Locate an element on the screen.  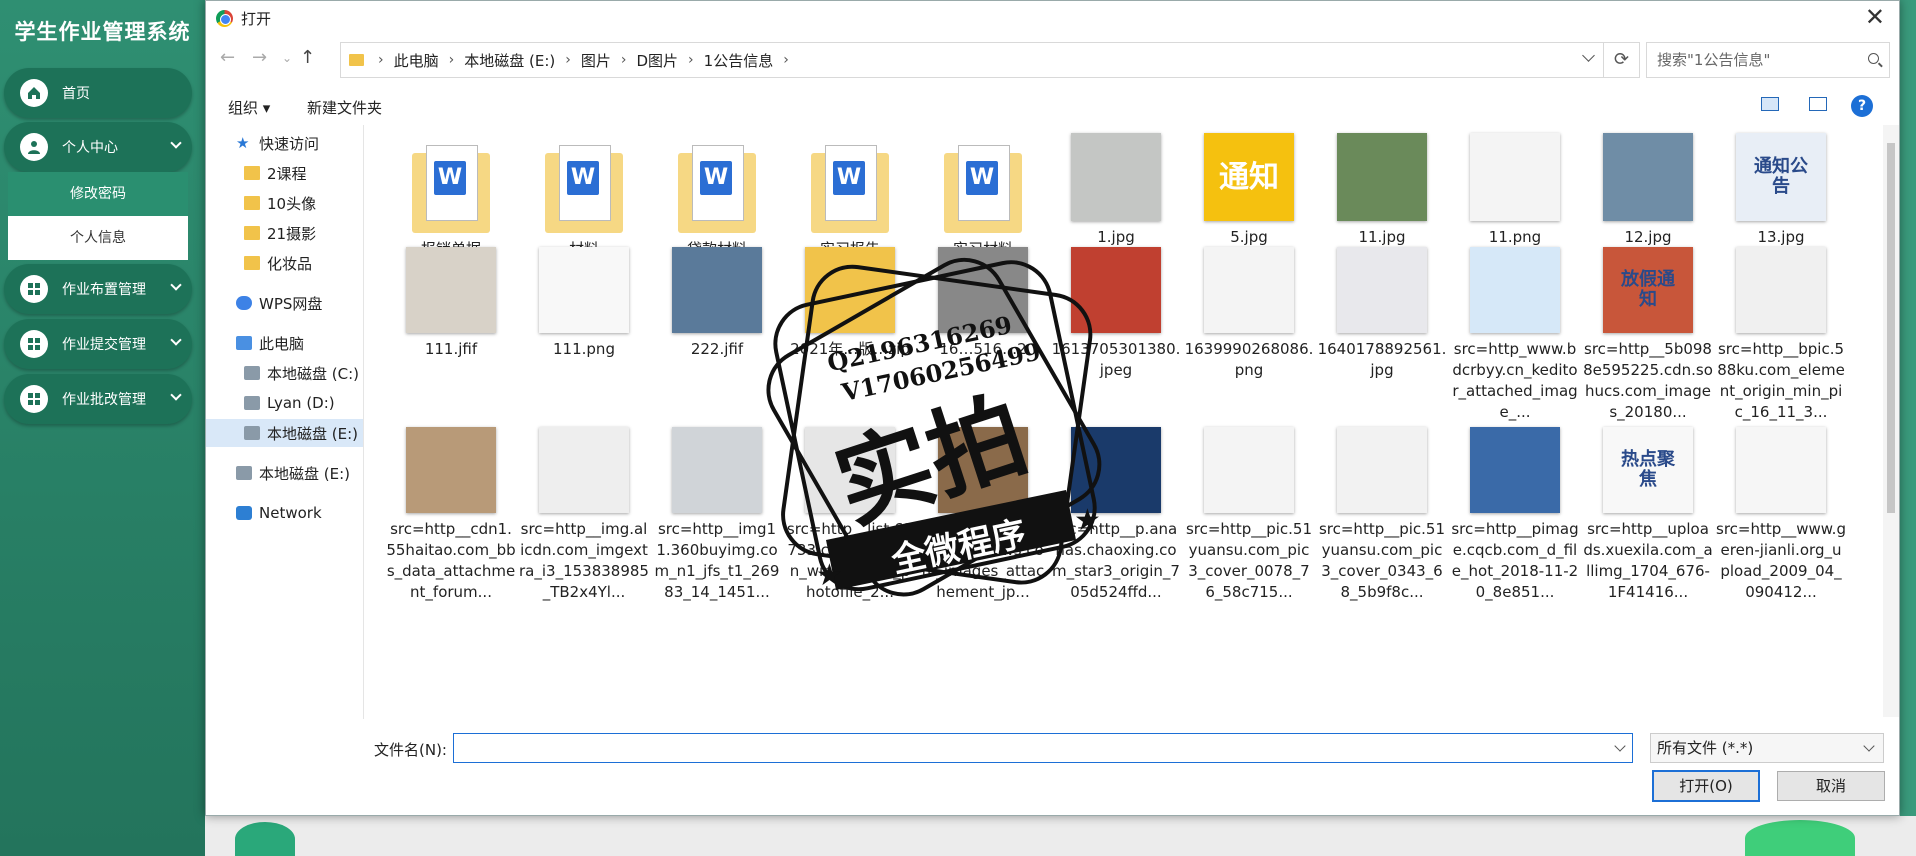
file-item: 1639990268086.png is located at coordinates (1249, 309).